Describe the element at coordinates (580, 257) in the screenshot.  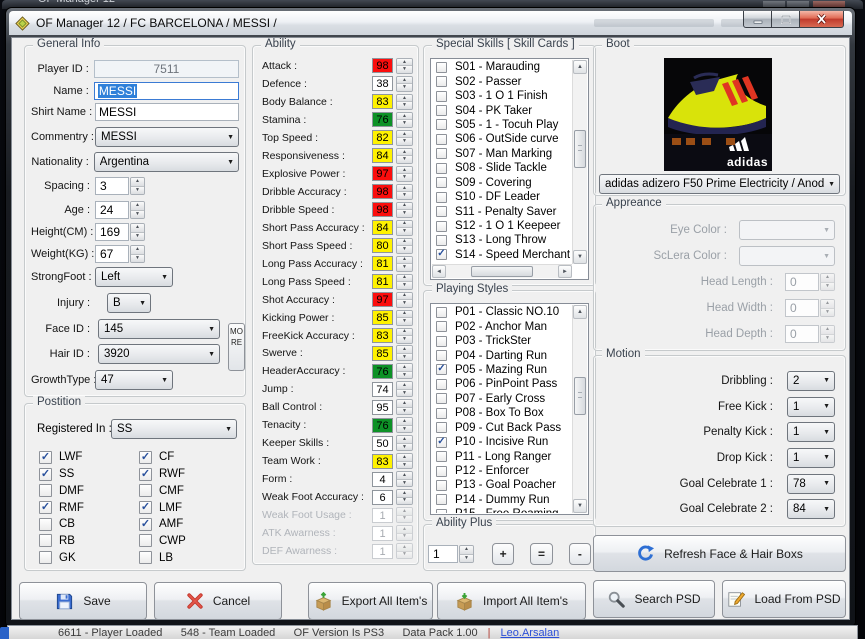
I see `scroll-down-icon` at that location.